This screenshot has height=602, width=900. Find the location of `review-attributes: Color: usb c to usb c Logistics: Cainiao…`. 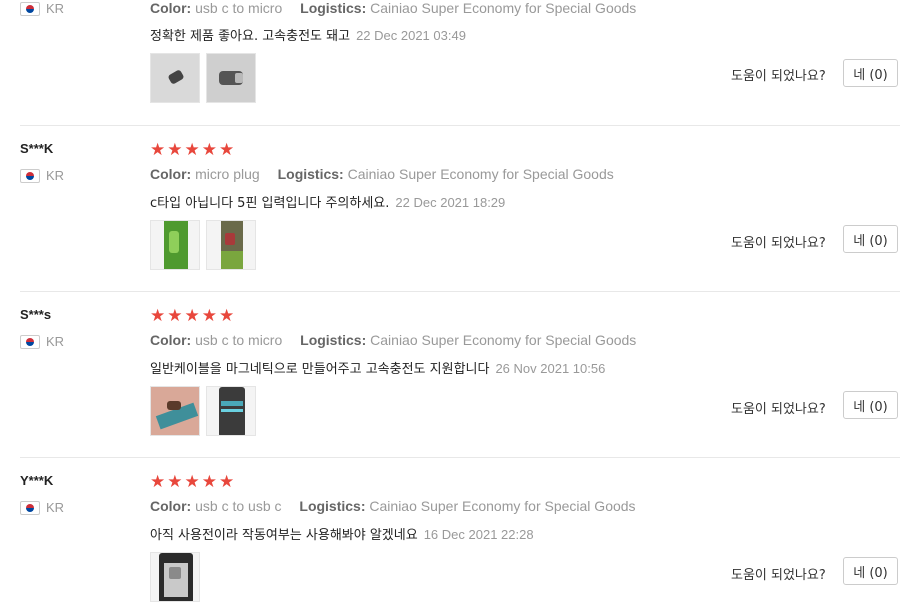

review-attributes: Color: usb c to usb c Logistics: Cainiao… is located at coordinates (393, 506).